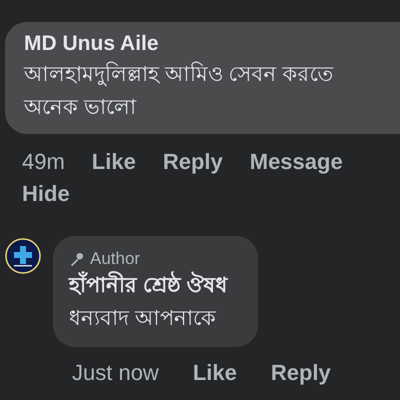  I want to click on page-avatar-icon, so click(23, 256).